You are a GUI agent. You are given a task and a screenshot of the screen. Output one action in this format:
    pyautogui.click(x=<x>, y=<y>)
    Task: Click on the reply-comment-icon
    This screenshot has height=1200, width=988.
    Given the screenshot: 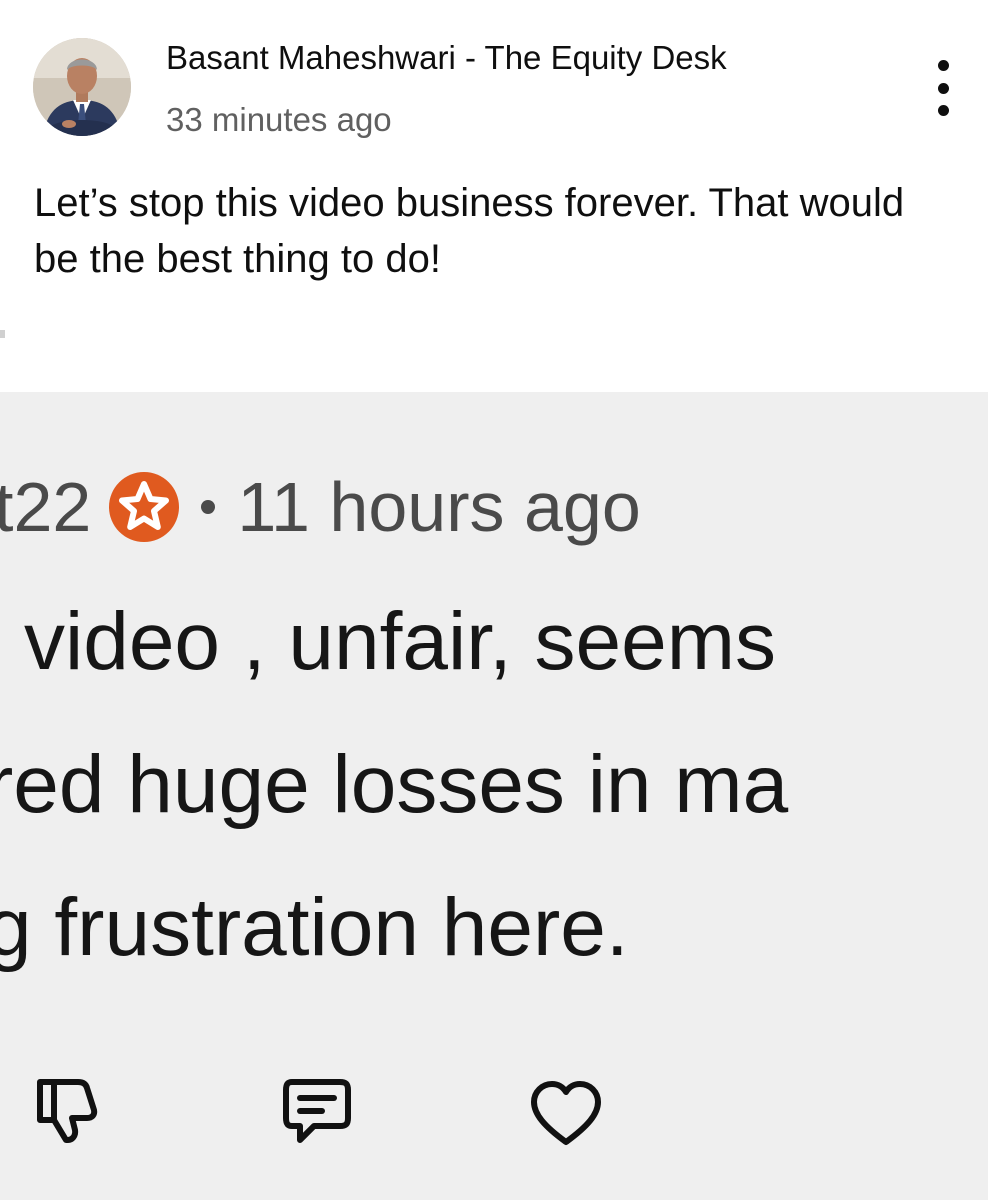 What is the action you would take?
    pyautogui.click(x=318, y=1114)
    